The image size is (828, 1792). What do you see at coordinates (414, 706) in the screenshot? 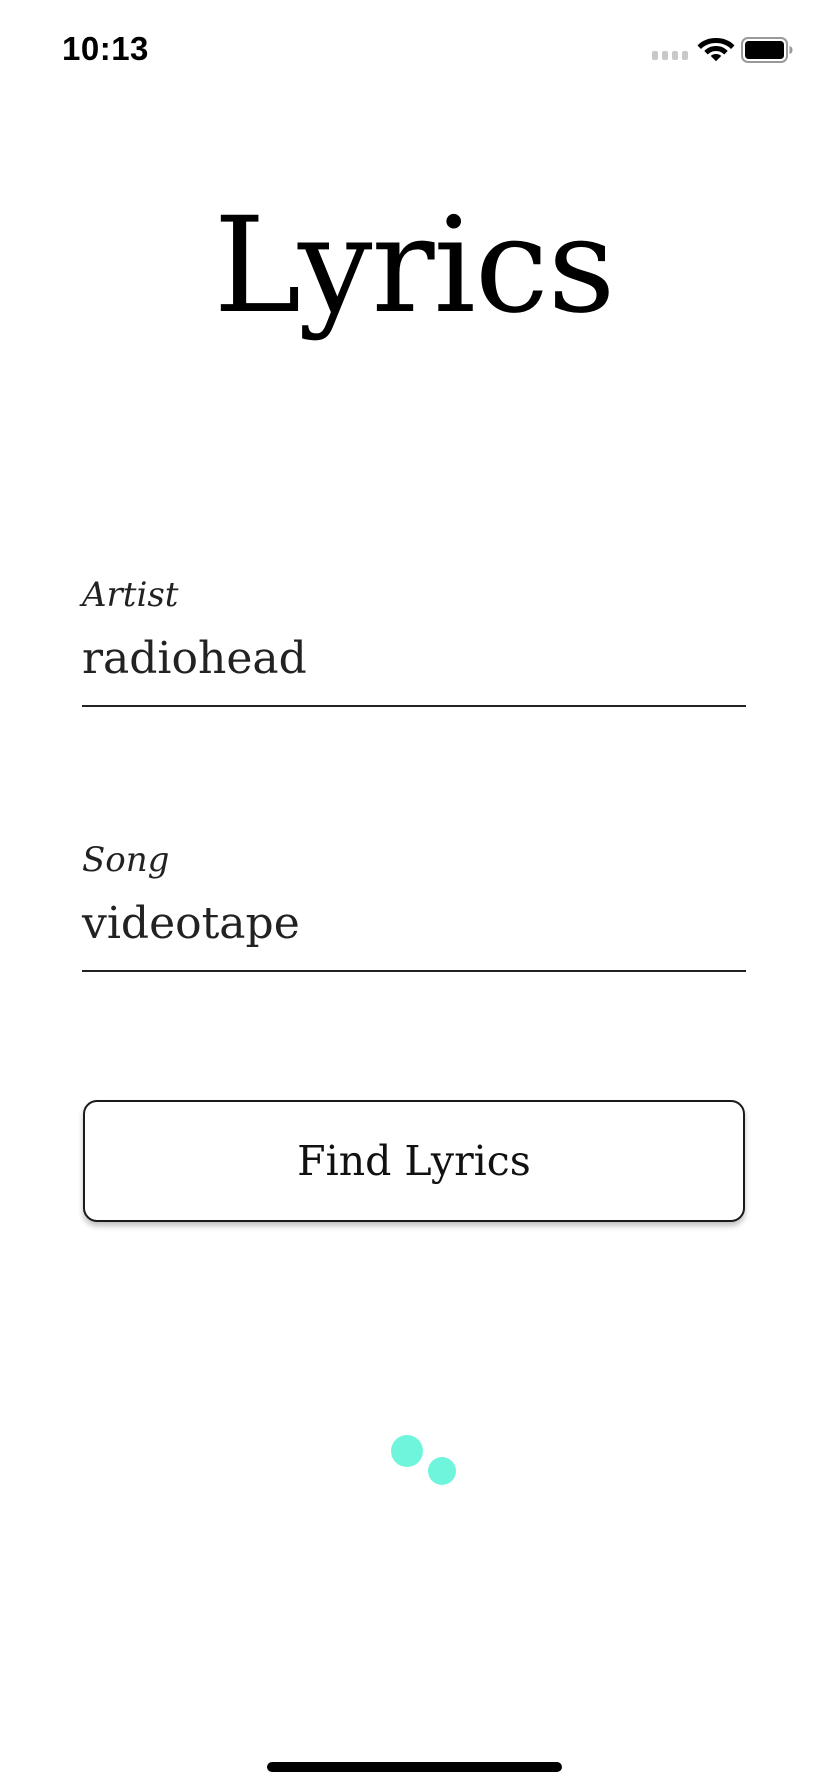
I see `artist-underline` at bounding box center [414, 706].